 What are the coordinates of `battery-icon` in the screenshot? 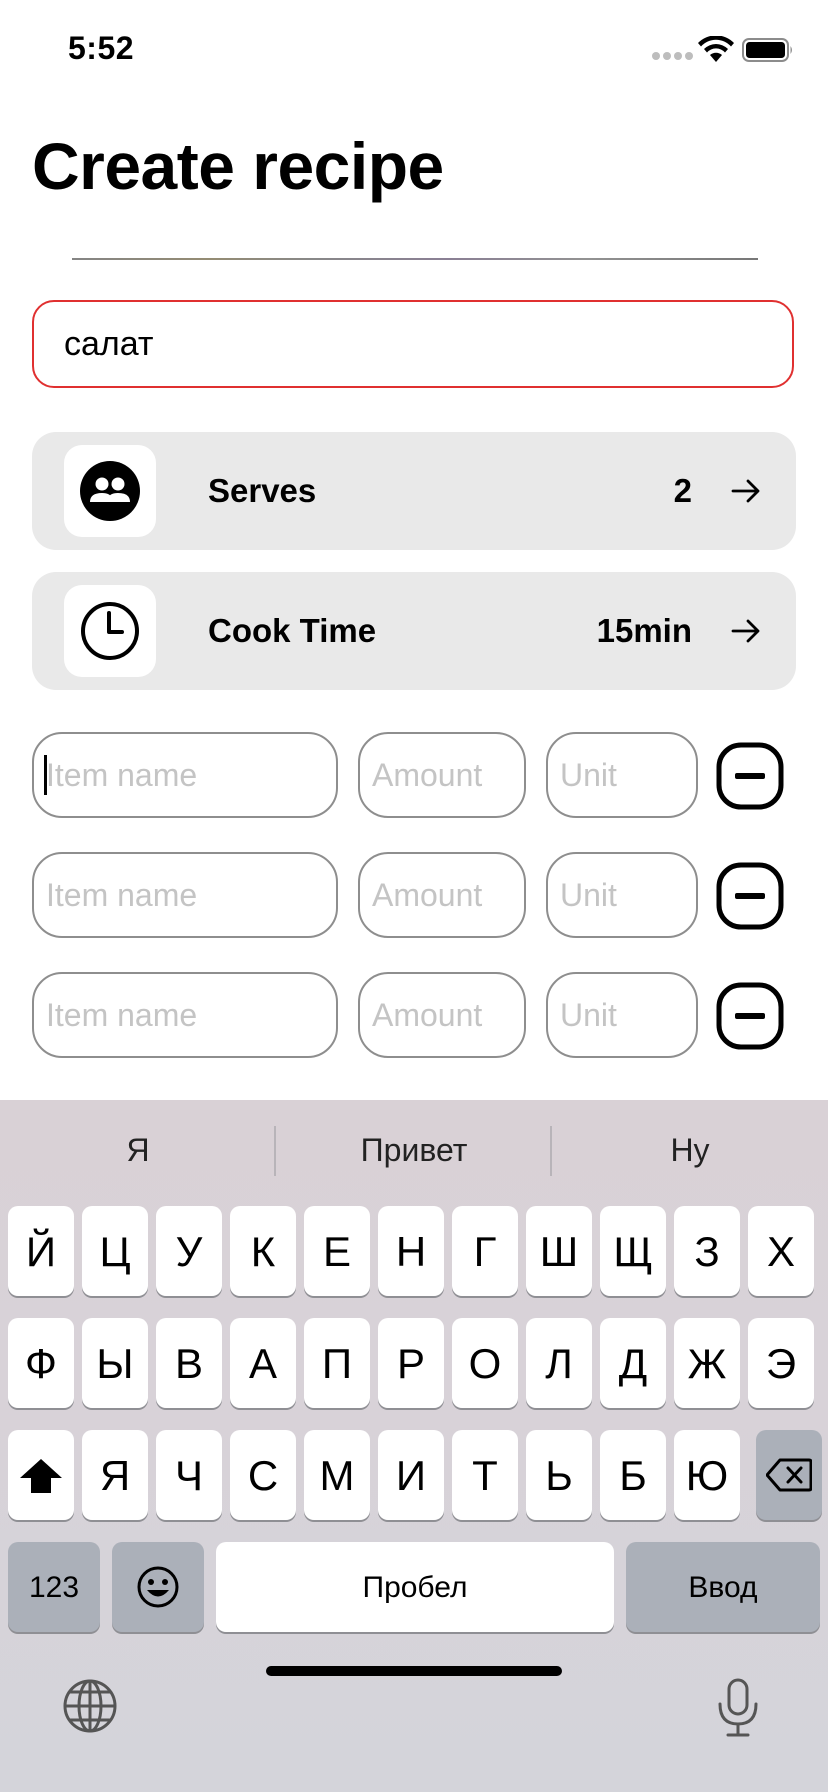 It's located at (767, 50).